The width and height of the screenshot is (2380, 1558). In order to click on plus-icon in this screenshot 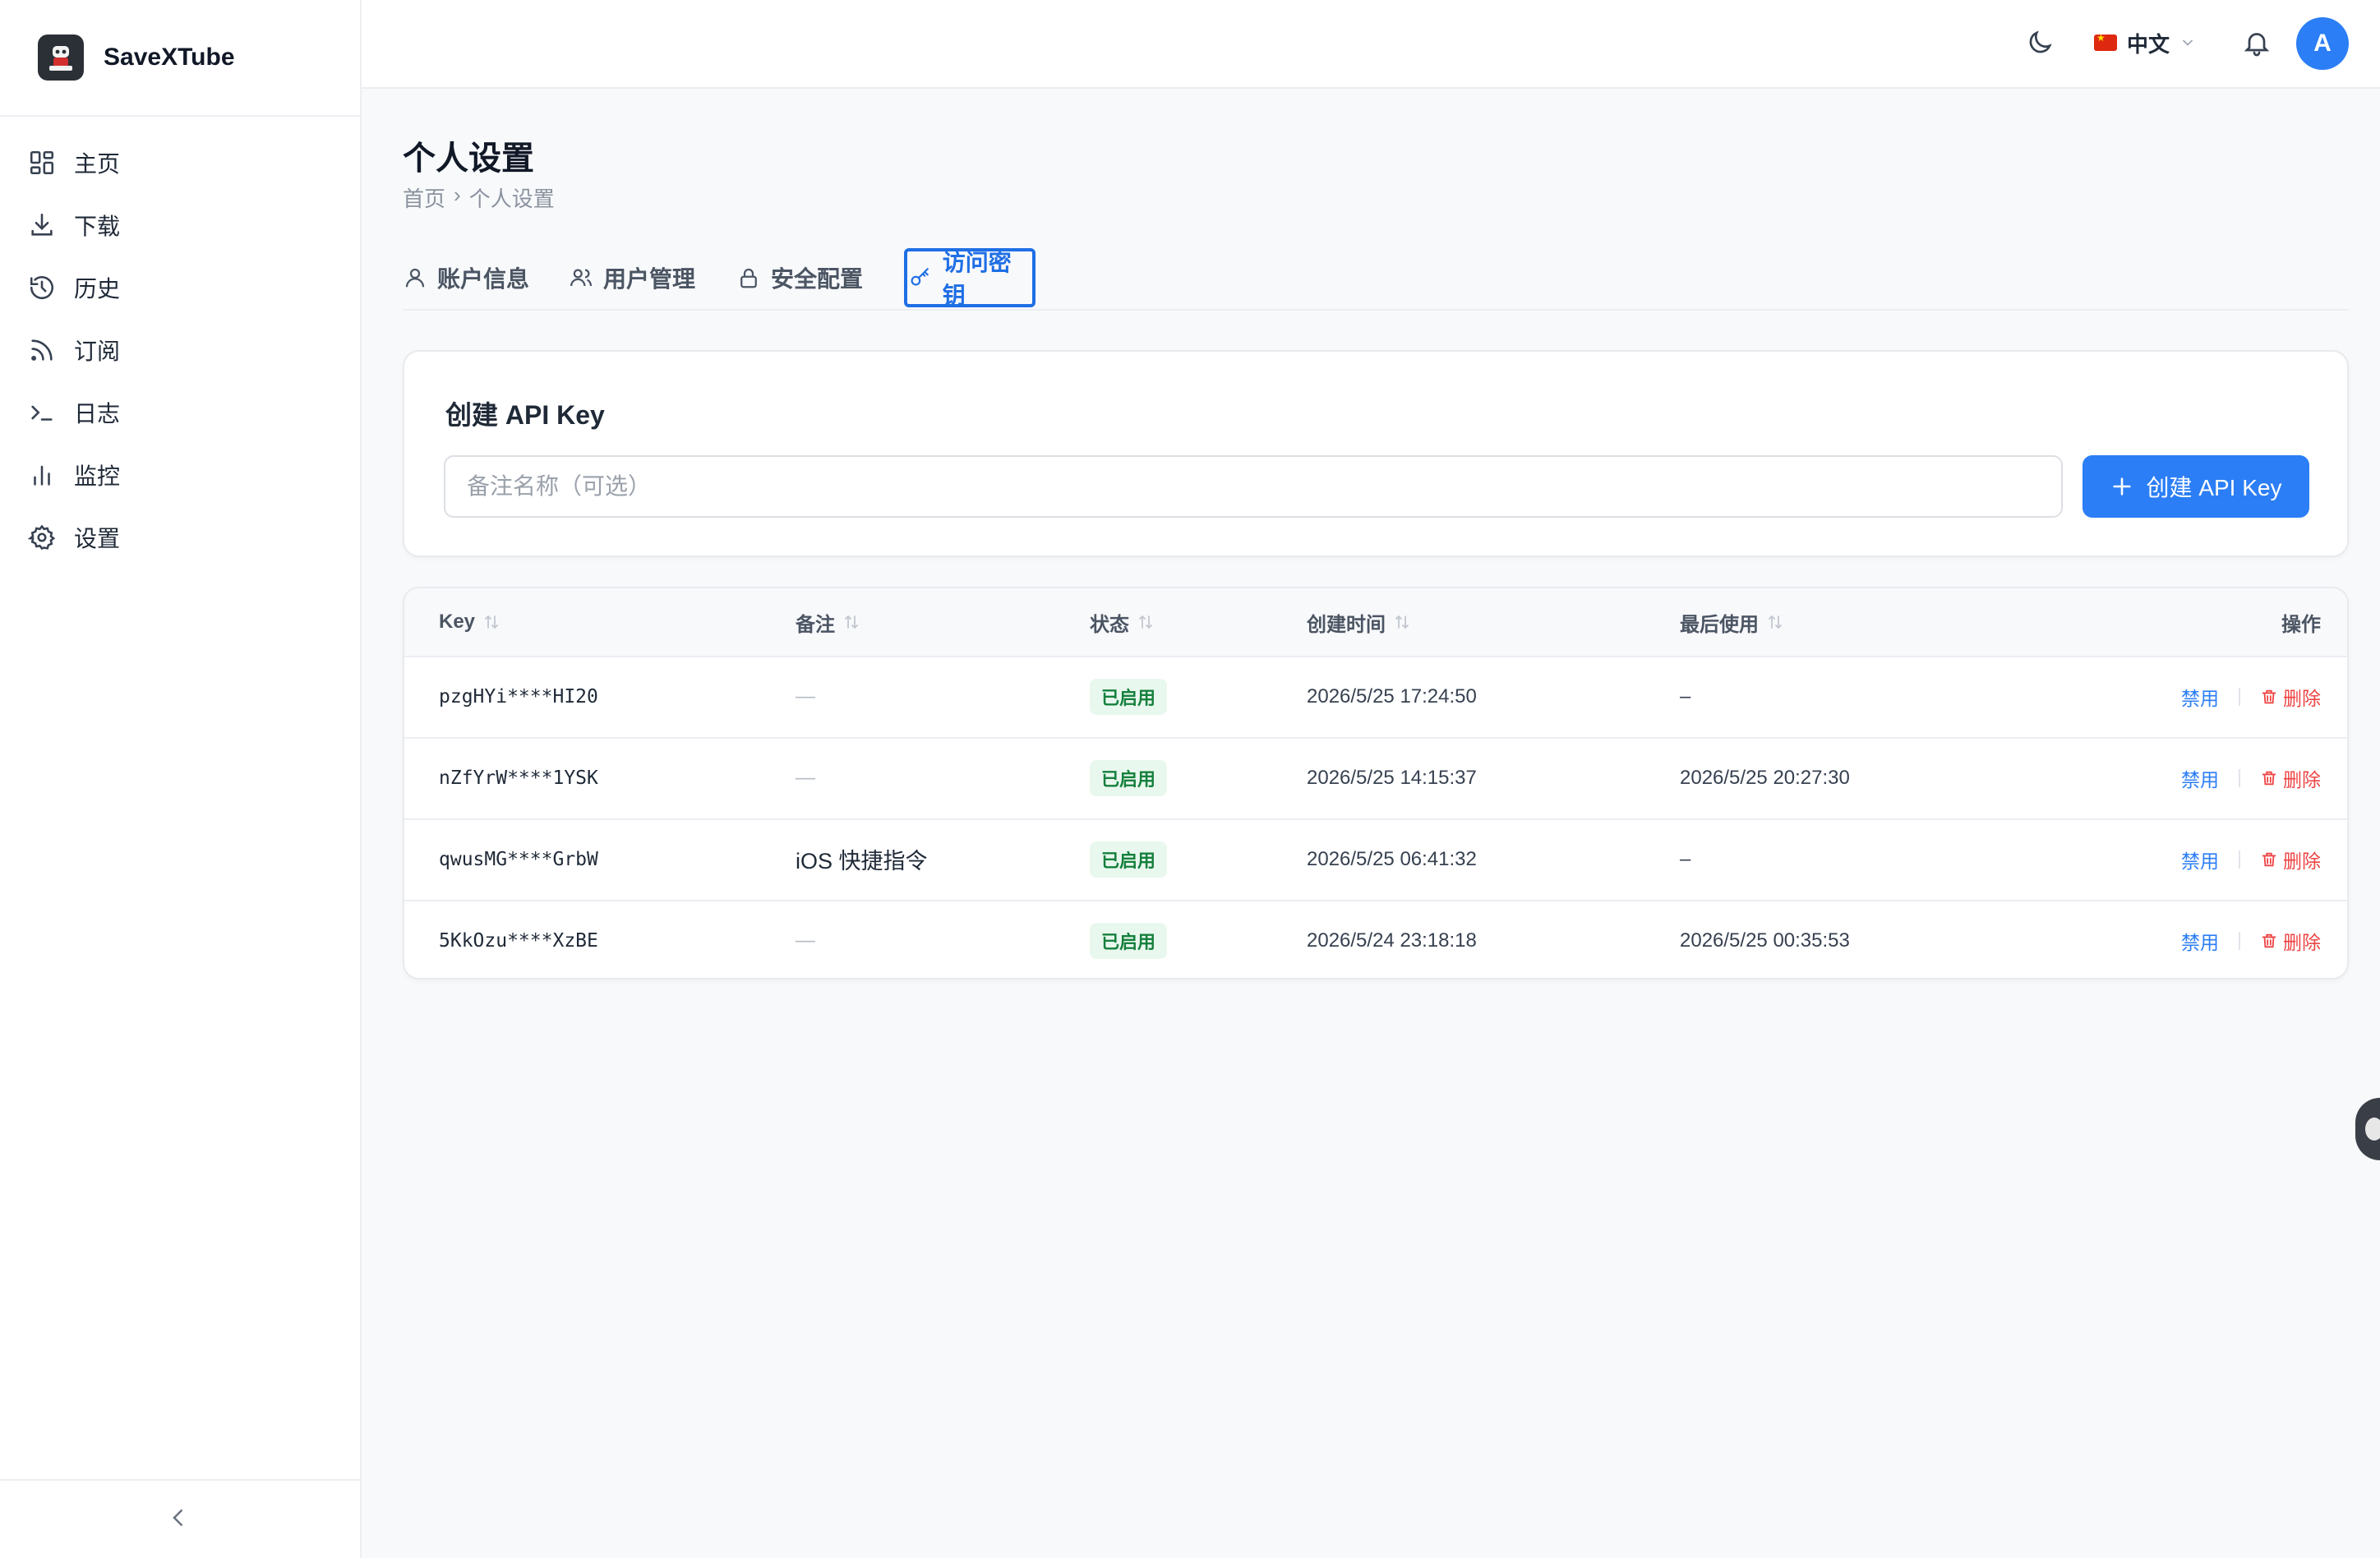, I will do `click(2121, 486)`.